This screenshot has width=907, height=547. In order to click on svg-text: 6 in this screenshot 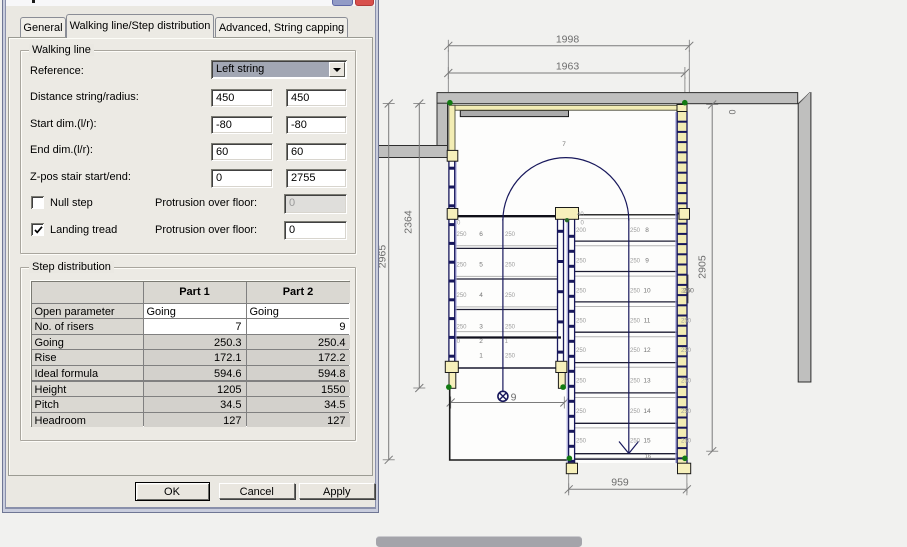, I will do `click(481, 234)`.